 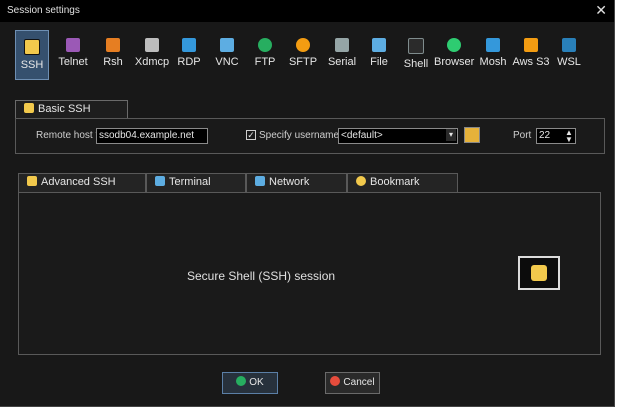 What do you see at coordinates (256, 382) in the screenshot?
I see `ok-label: OK` at bounding box center [256, 382].